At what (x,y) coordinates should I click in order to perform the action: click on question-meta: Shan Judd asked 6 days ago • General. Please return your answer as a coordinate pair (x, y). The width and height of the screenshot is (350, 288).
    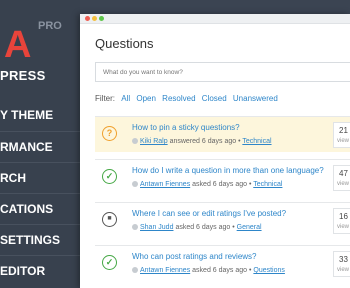
    Looking at the image, I should click on (197, 227).